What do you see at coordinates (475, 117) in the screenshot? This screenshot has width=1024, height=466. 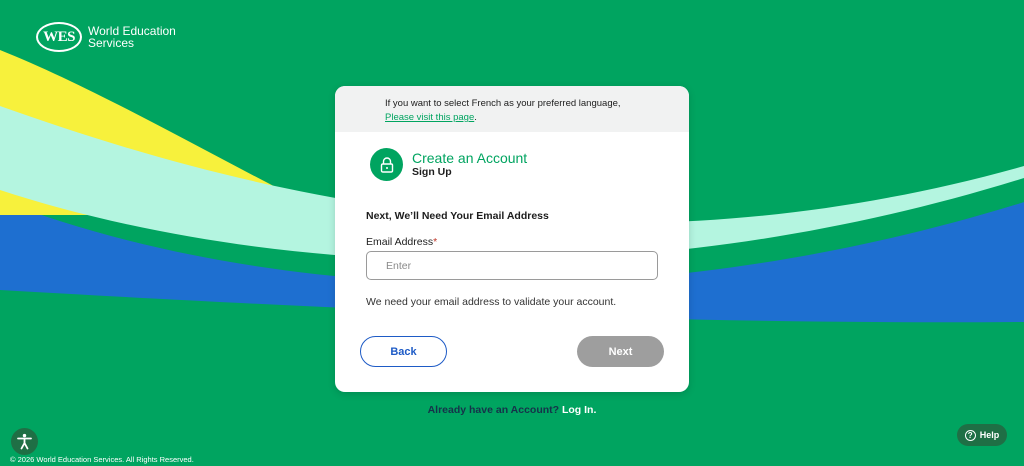 I see `language-banner-period: .` at bounding box center [475, 117].